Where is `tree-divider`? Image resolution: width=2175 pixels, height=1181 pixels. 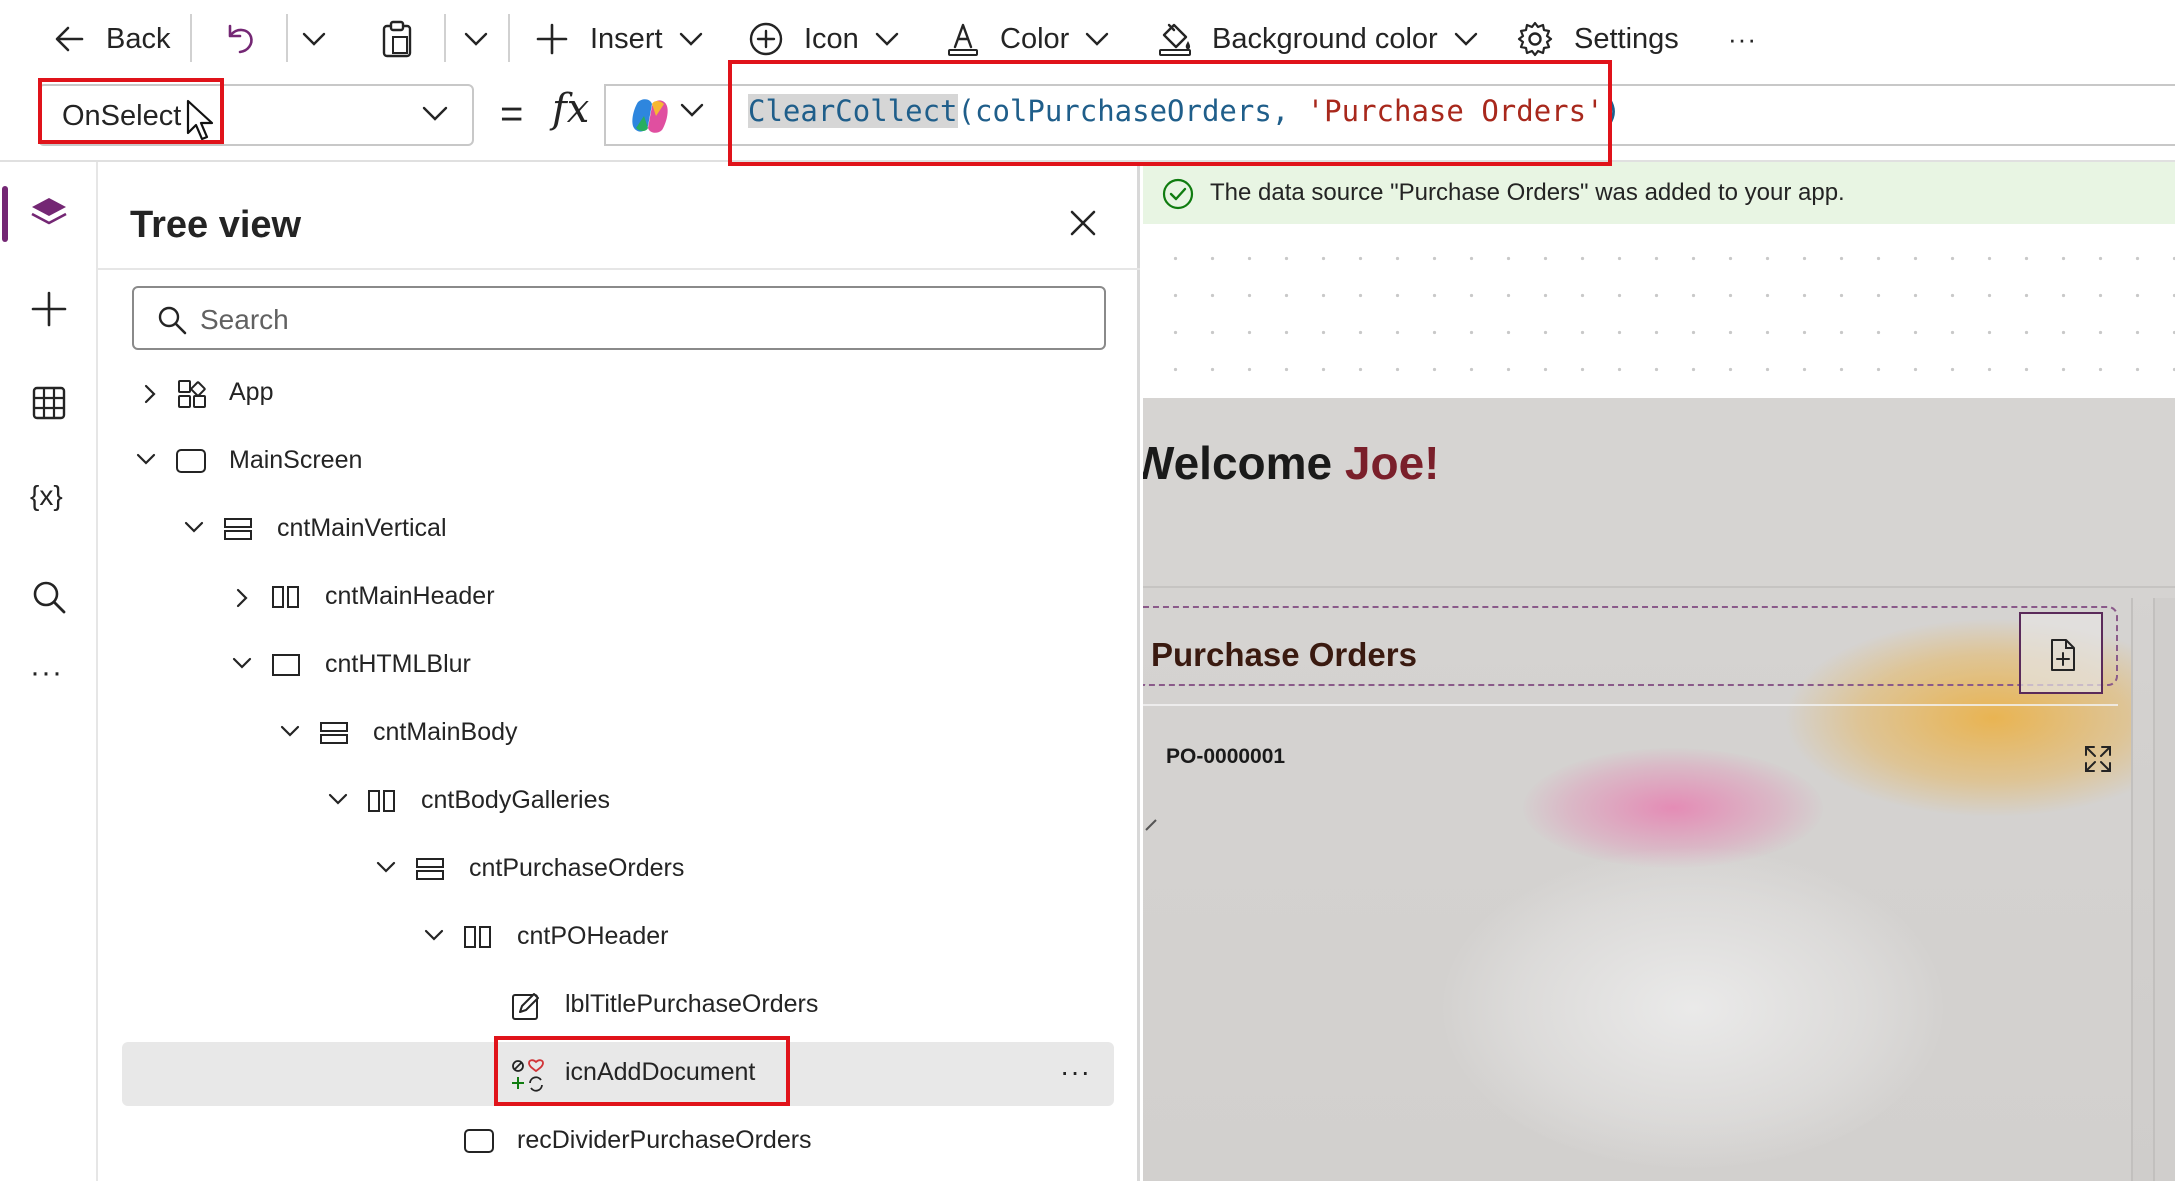 tree-divider is located at coordinates (619, 269).